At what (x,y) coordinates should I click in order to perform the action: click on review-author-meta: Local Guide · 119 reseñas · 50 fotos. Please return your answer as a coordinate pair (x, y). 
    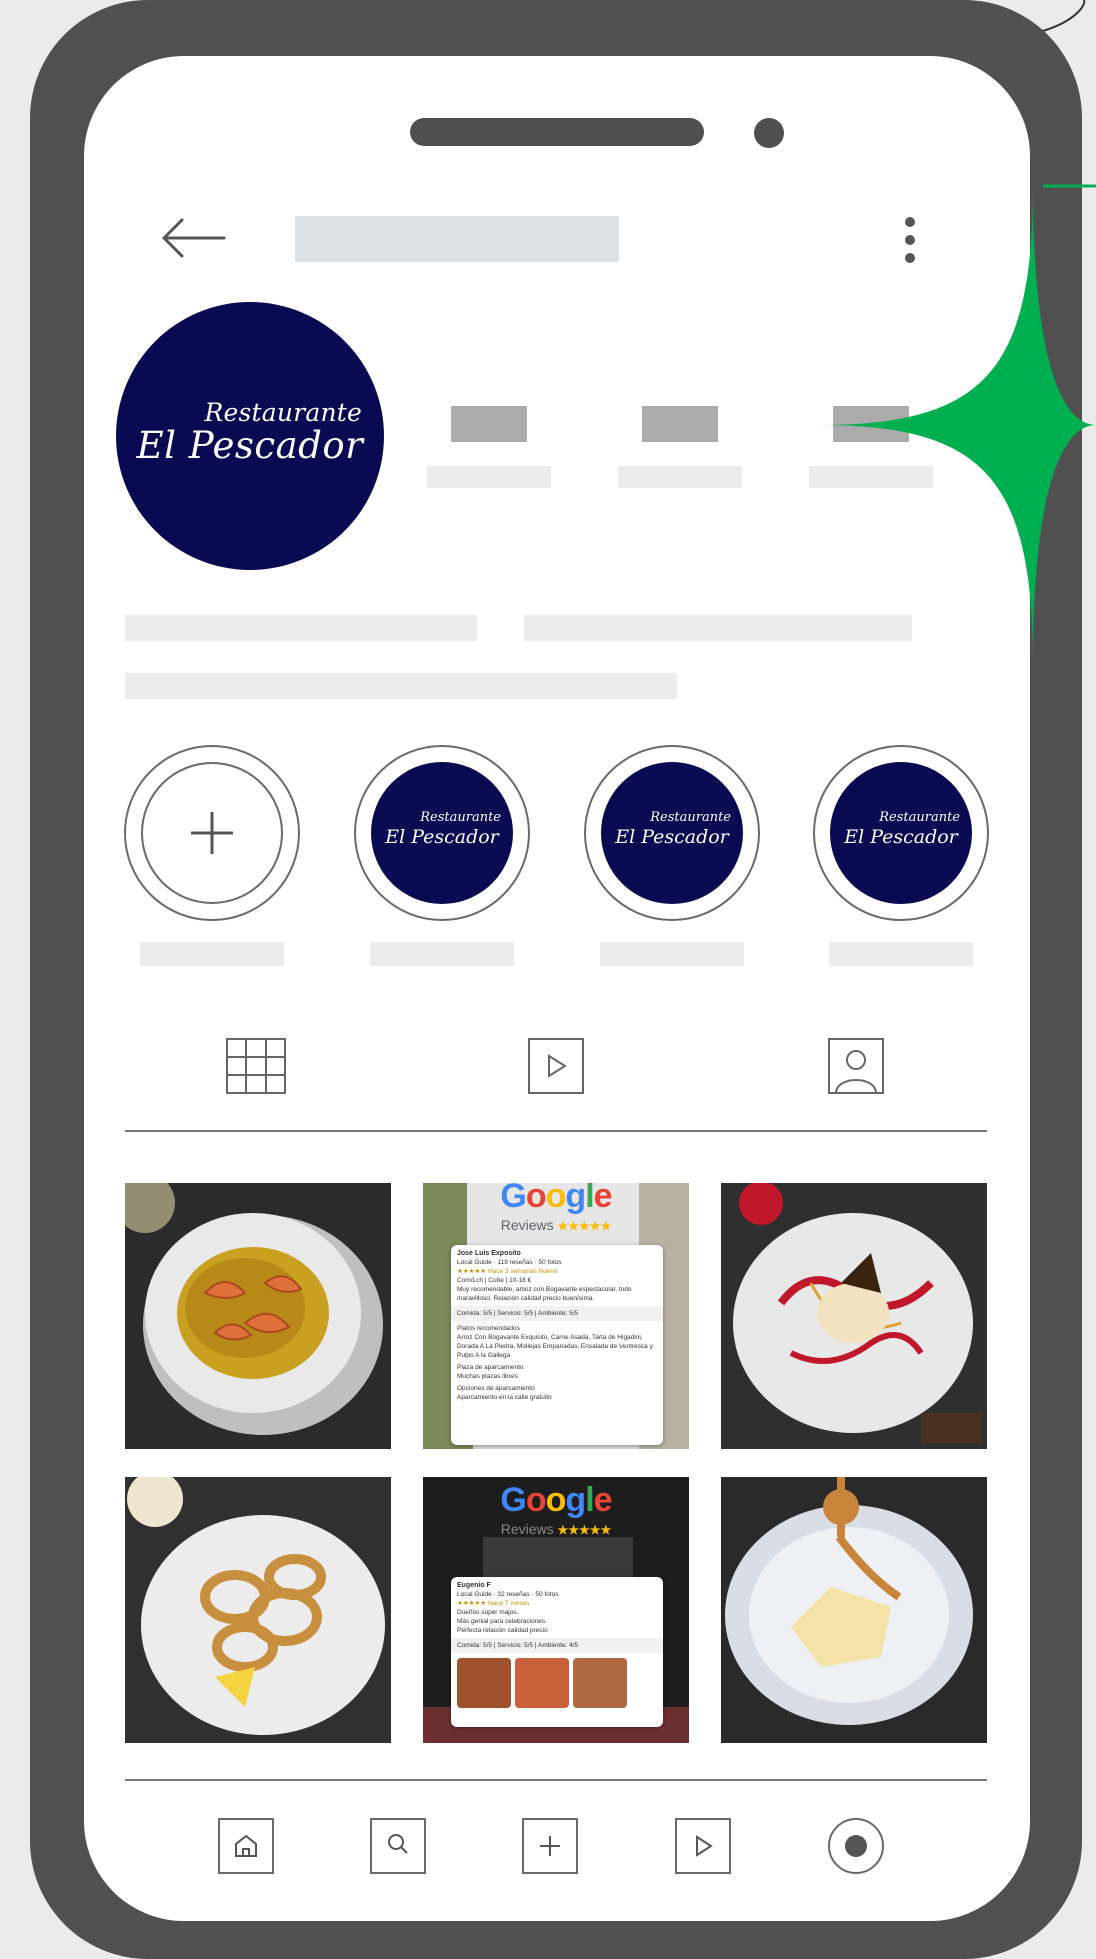
    Looking at the image, I should click on (509, 1262).